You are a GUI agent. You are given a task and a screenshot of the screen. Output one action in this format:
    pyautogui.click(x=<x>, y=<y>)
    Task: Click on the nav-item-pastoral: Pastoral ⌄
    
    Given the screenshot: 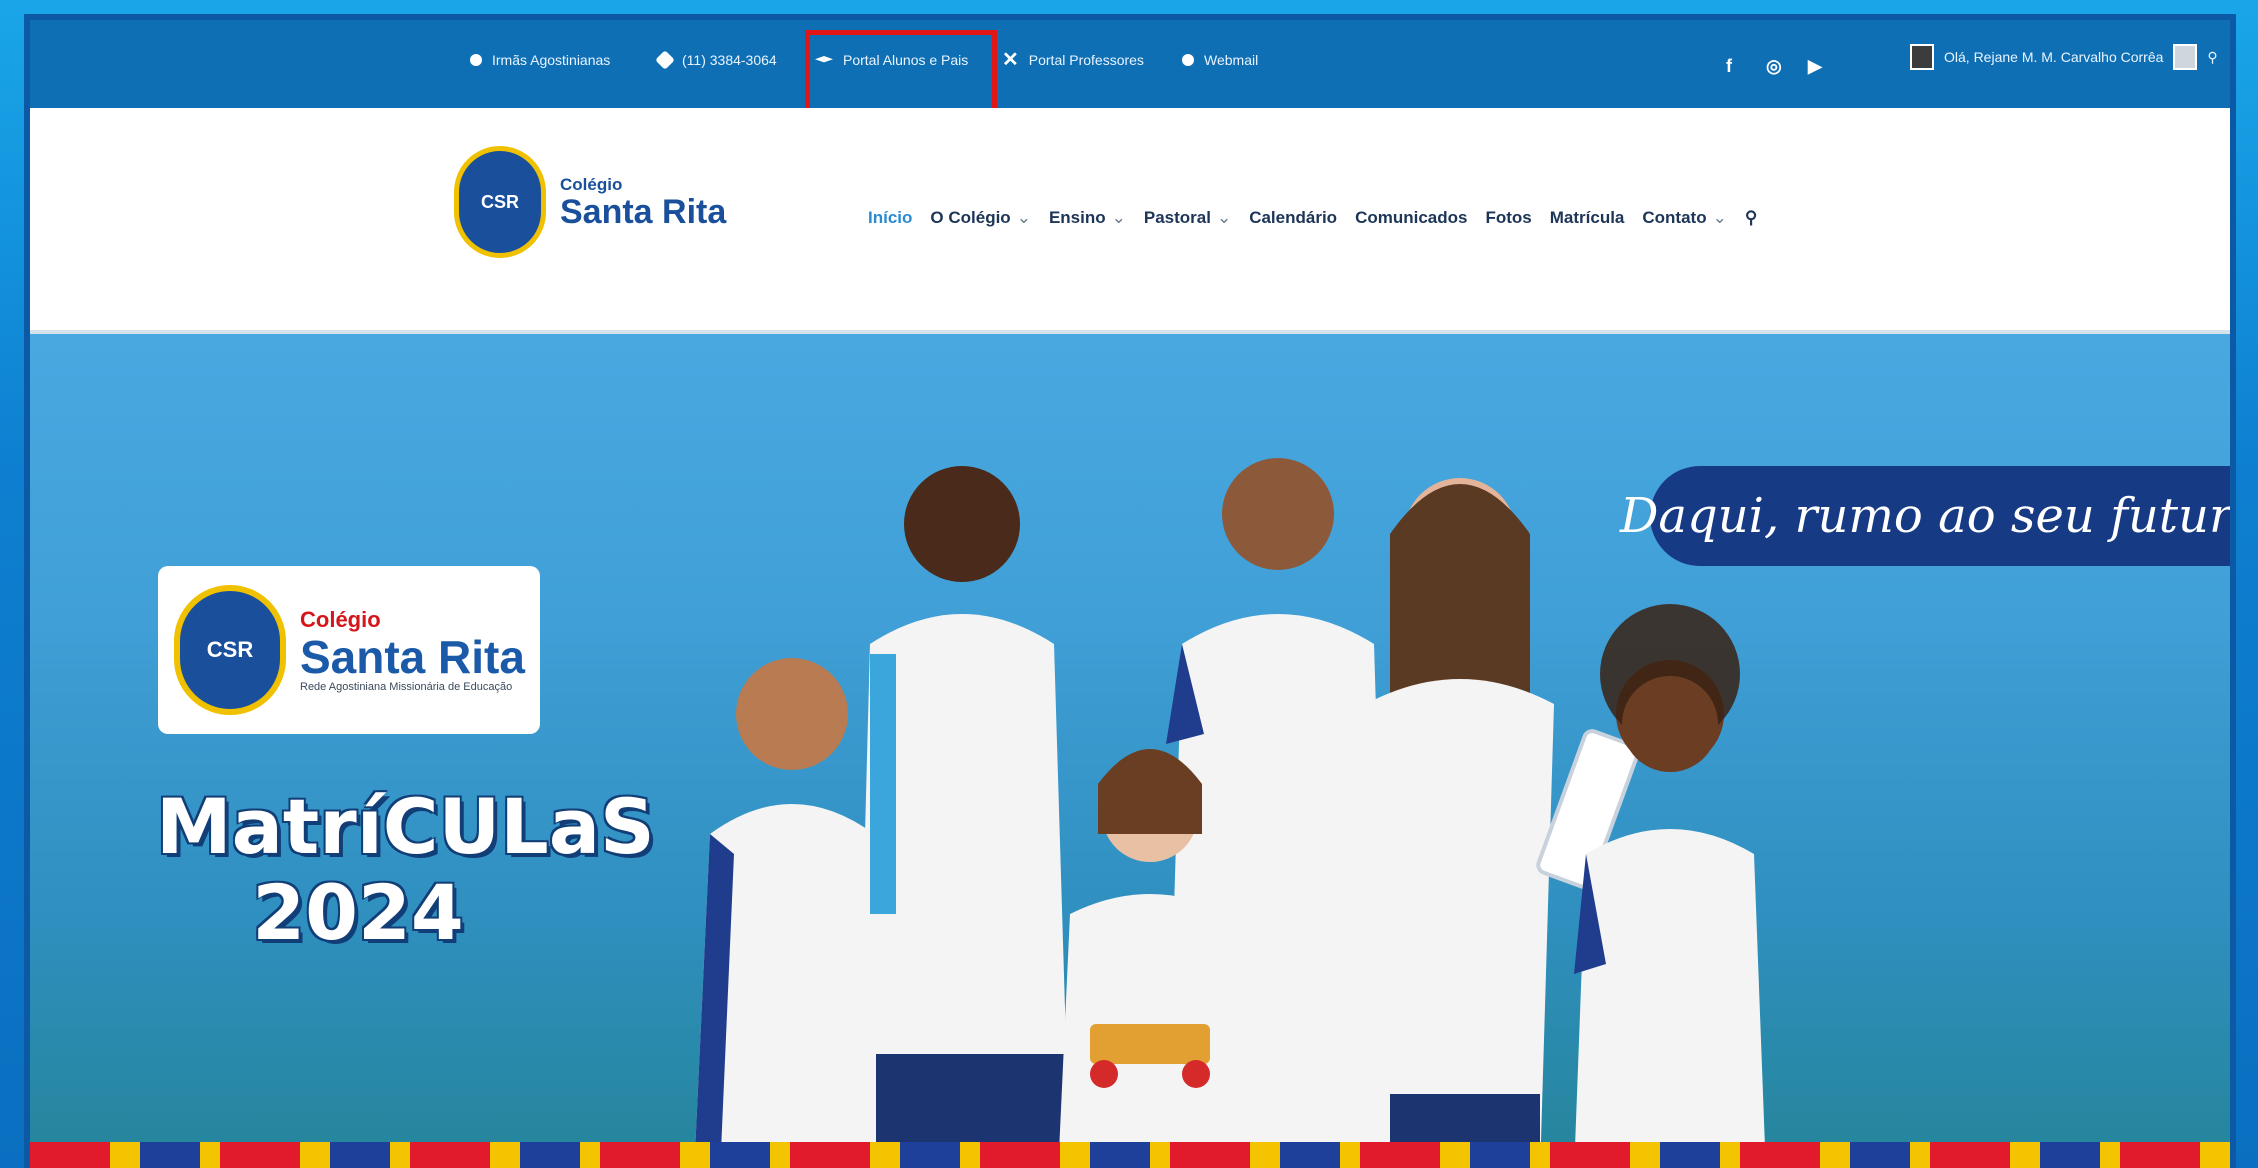 What is the action you would take?
    pyautogui.click(x=1187, y=218)
    